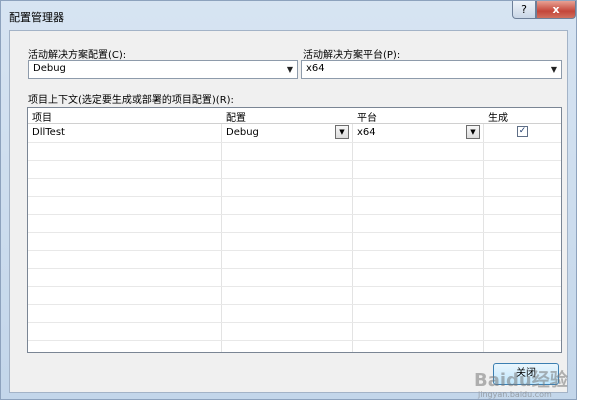  Describe the element at coordinates (315, 68) in the screenshot. I see `active-platform-value: x64` at that location.